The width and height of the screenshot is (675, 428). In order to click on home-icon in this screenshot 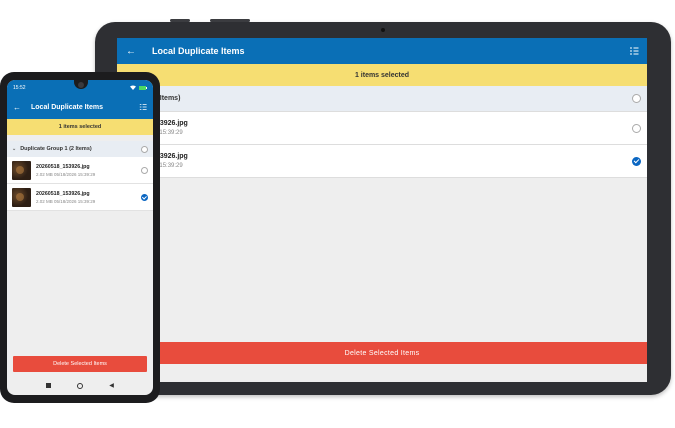, I will do `click(80, 385)`.